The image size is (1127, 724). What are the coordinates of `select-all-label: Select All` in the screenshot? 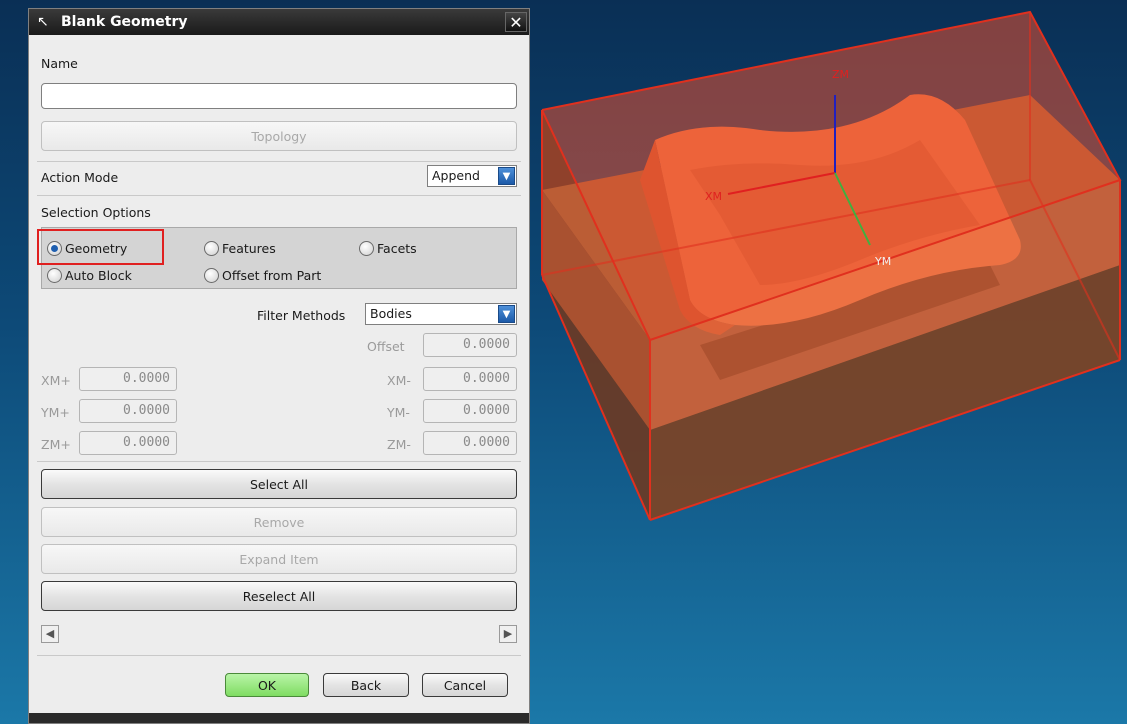 It's located at (279, 484).